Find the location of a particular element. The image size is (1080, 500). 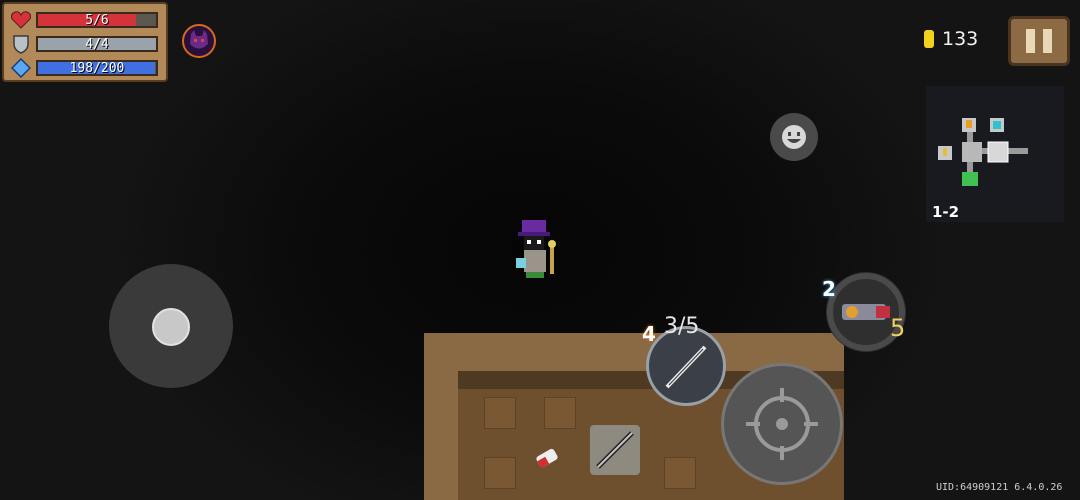

armor-row: 4/4 is located at coordinates (85, 44).